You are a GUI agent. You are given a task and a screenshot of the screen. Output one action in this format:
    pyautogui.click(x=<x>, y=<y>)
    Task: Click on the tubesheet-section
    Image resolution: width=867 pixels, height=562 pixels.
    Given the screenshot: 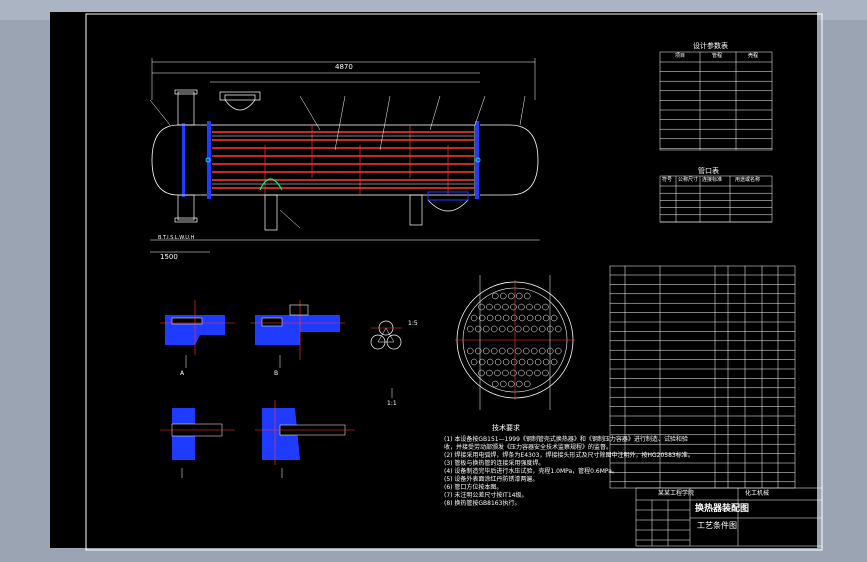 What is the action you would take?
    pyautogui.click(x=515, y=342)
    